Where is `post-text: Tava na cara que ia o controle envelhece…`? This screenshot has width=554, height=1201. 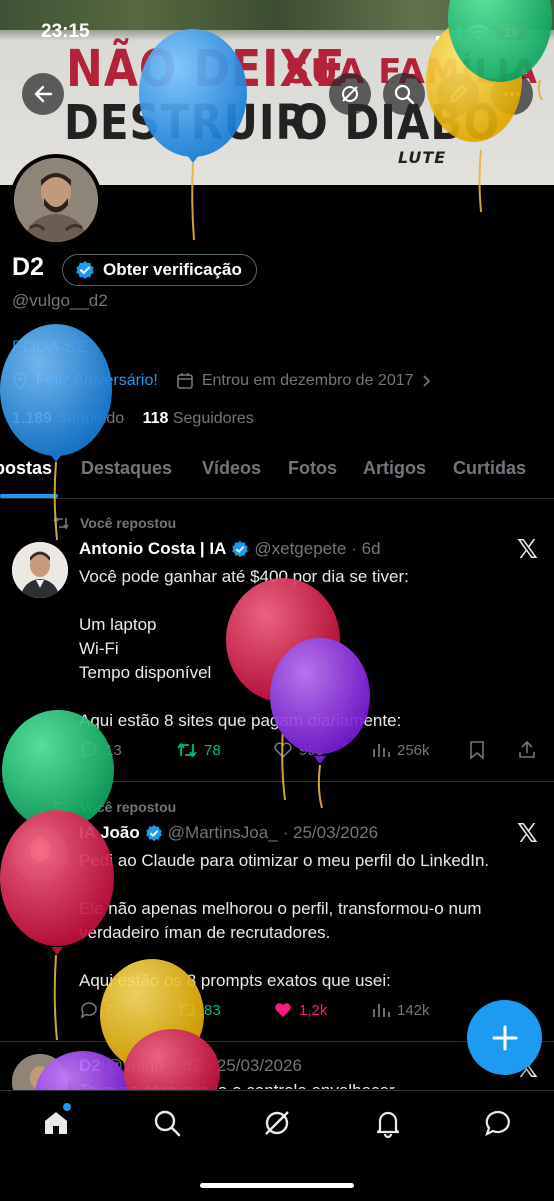 post-text: Tava na cara que ia o controle envelhece… is located at coordinates (311, 1084).